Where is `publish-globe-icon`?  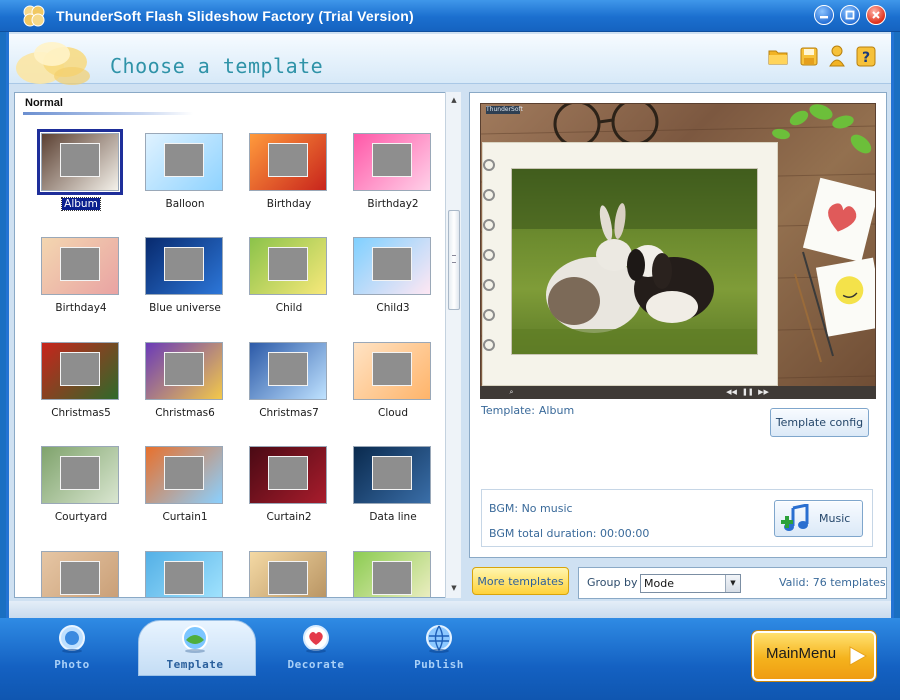
publish-globe-icon is located at coordinates (439, 639).